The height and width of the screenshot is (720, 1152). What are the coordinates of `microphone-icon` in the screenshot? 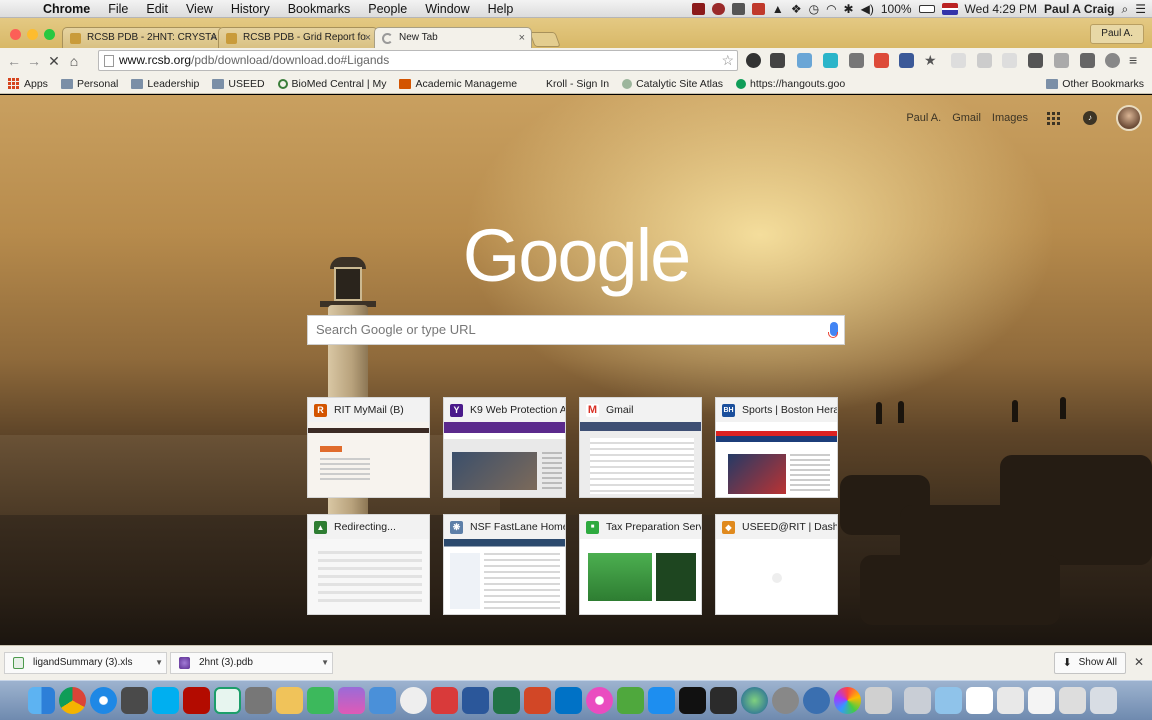 It's located at (833, 330).